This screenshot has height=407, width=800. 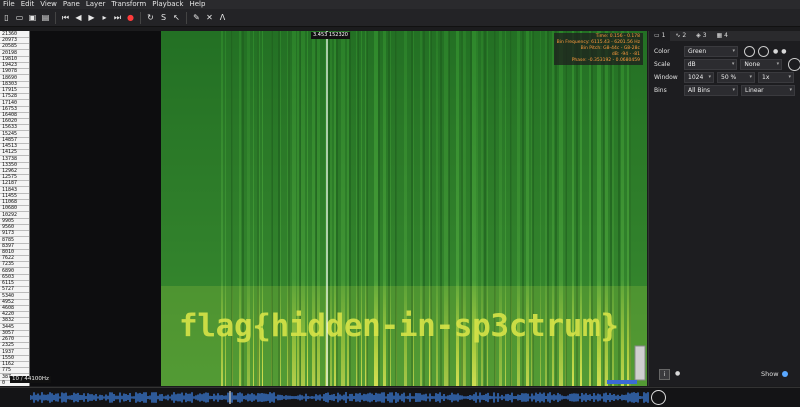 I want to click on color-gain-knob, so click(x=763, y=51).